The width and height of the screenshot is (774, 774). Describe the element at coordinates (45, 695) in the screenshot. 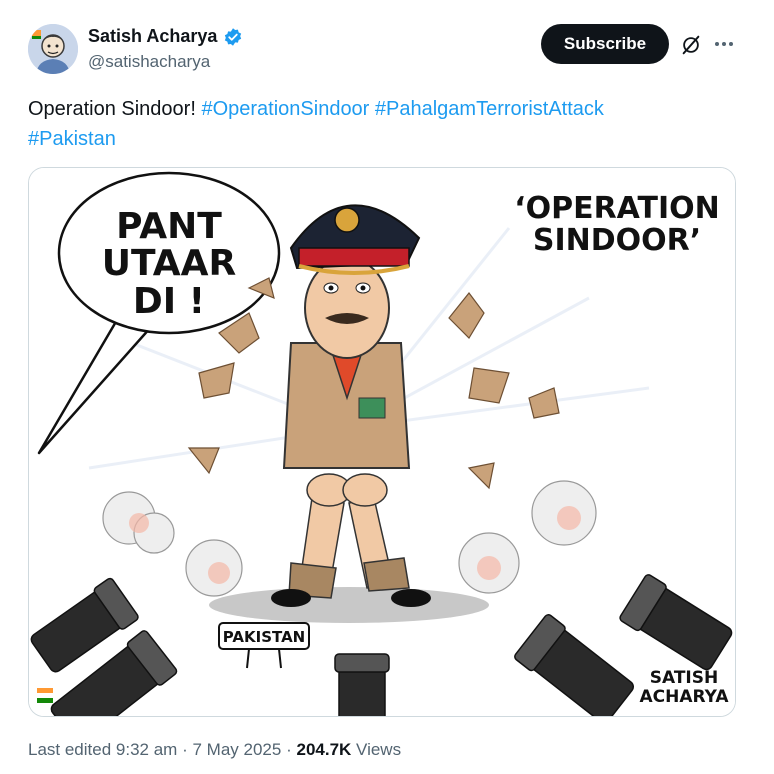

I see `india-flag-icon` at that location.